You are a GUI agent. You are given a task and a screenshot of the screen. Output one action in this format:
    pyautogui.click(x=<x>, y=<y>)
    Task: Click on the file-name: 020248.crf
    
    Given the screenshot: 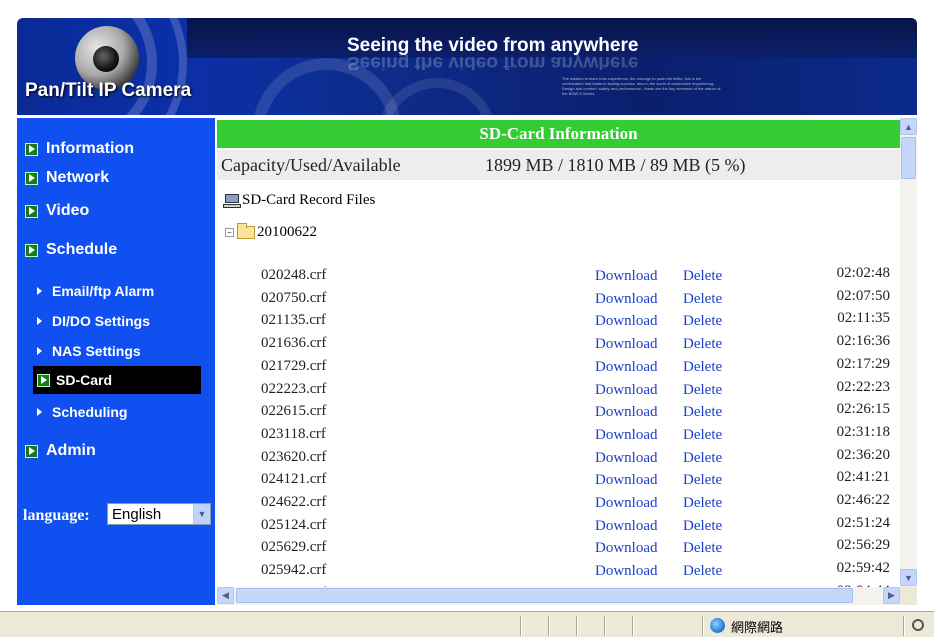 What is the action you would take?
    pyautogui.click(x=294, y=275)
    